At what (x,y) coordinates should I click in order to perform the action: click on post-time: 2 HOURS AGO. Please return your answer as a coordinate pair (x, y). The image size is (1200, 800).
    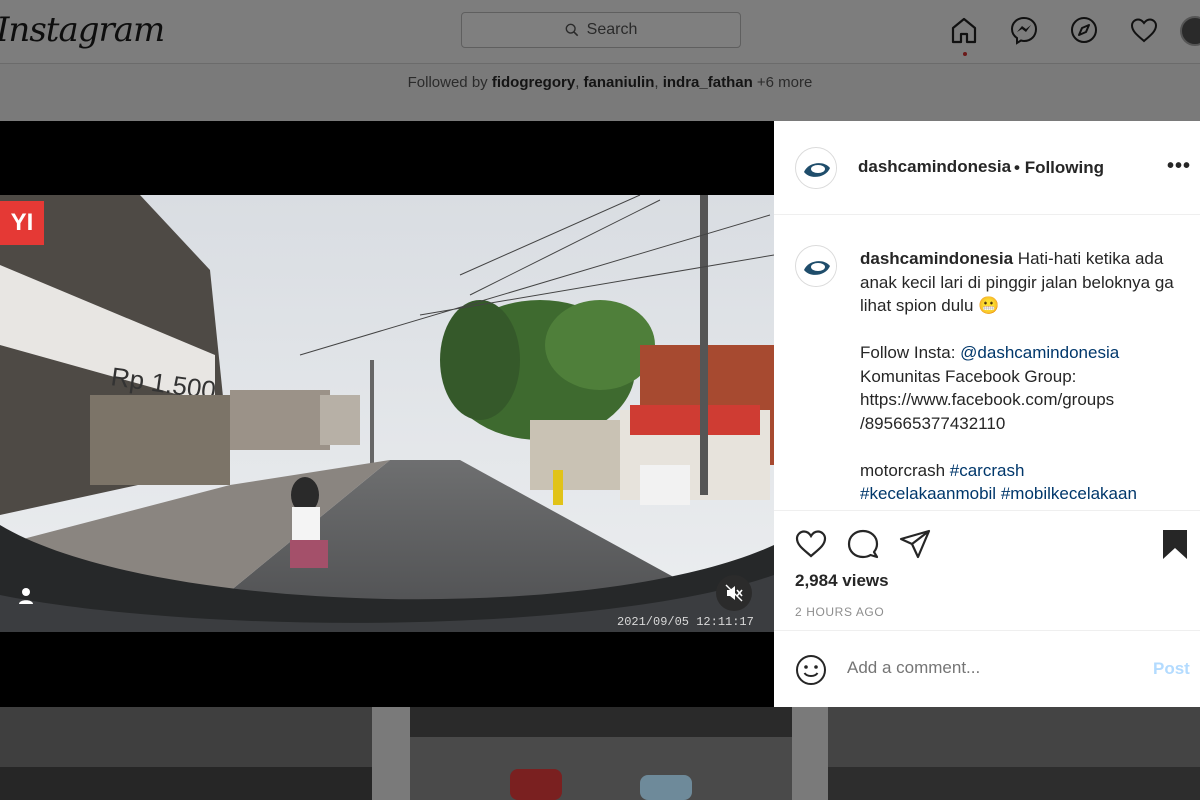
    Looking at the image, I should click on (840, 612).